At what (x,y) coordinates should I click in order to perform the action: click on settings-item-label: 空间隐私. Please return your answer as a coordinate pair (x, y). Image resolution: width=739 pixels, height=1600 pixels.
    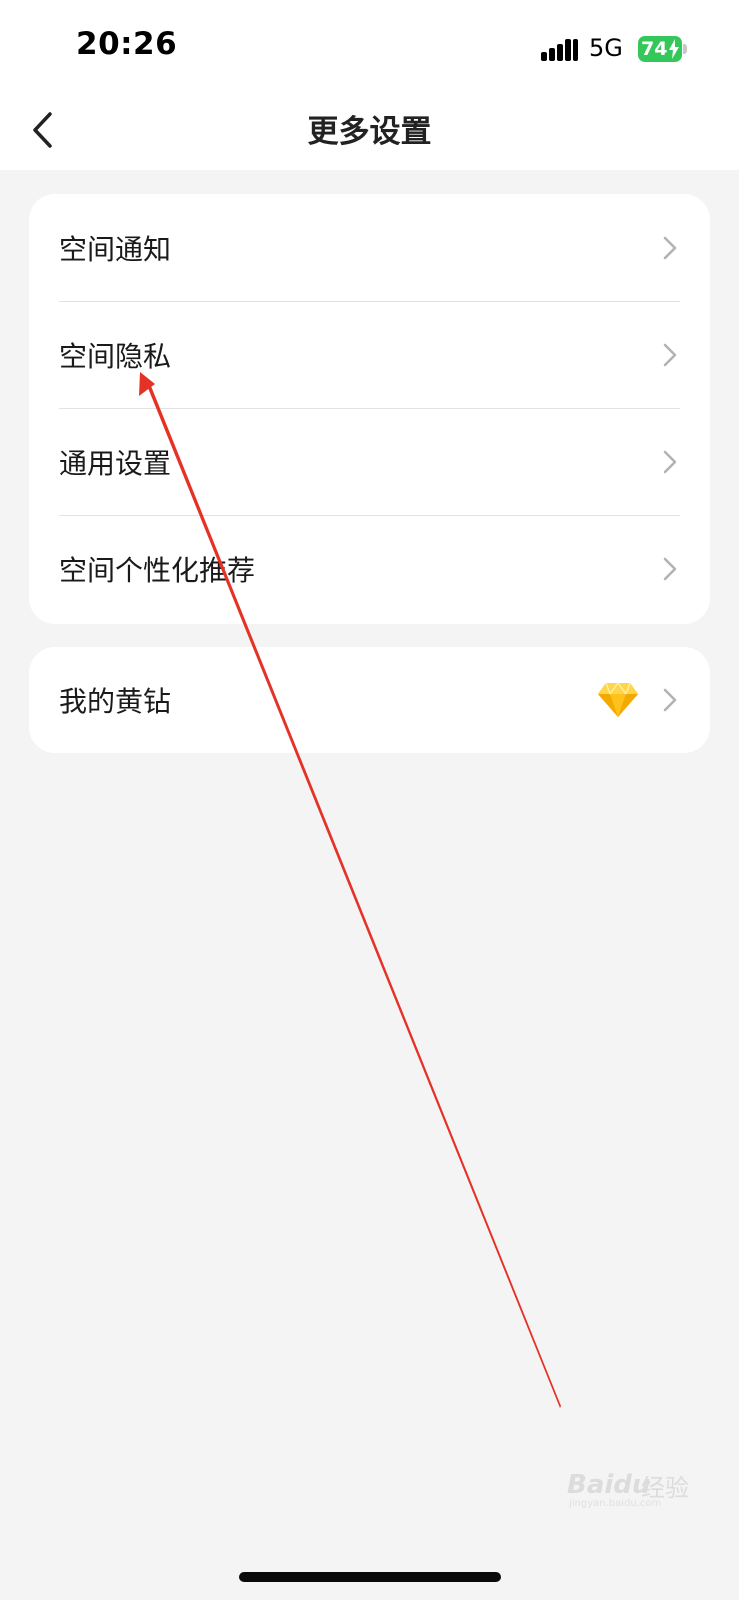
    Looking at the image, I should click on (115, 356).